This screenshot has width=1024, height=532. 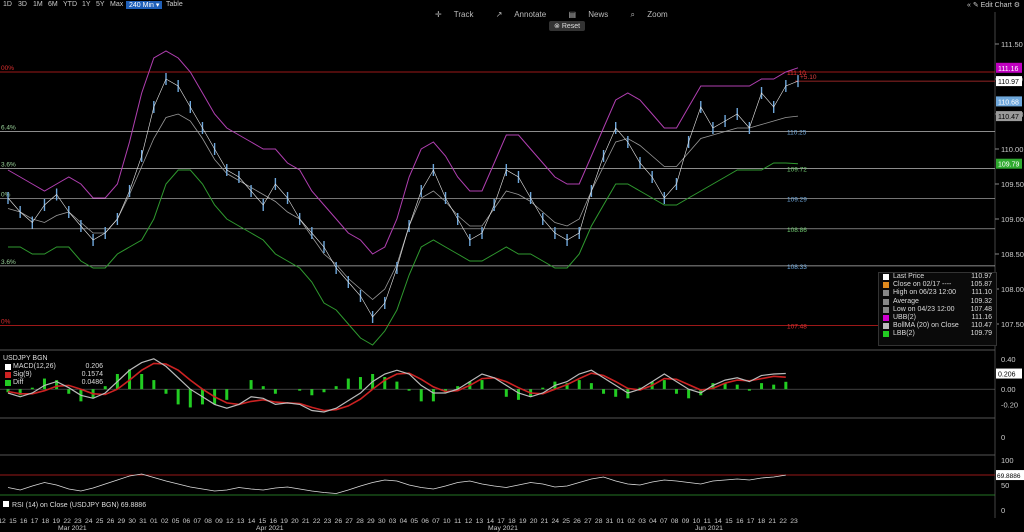 I want to click on x-tick-label-32: 27, so click(x=349, y=521).